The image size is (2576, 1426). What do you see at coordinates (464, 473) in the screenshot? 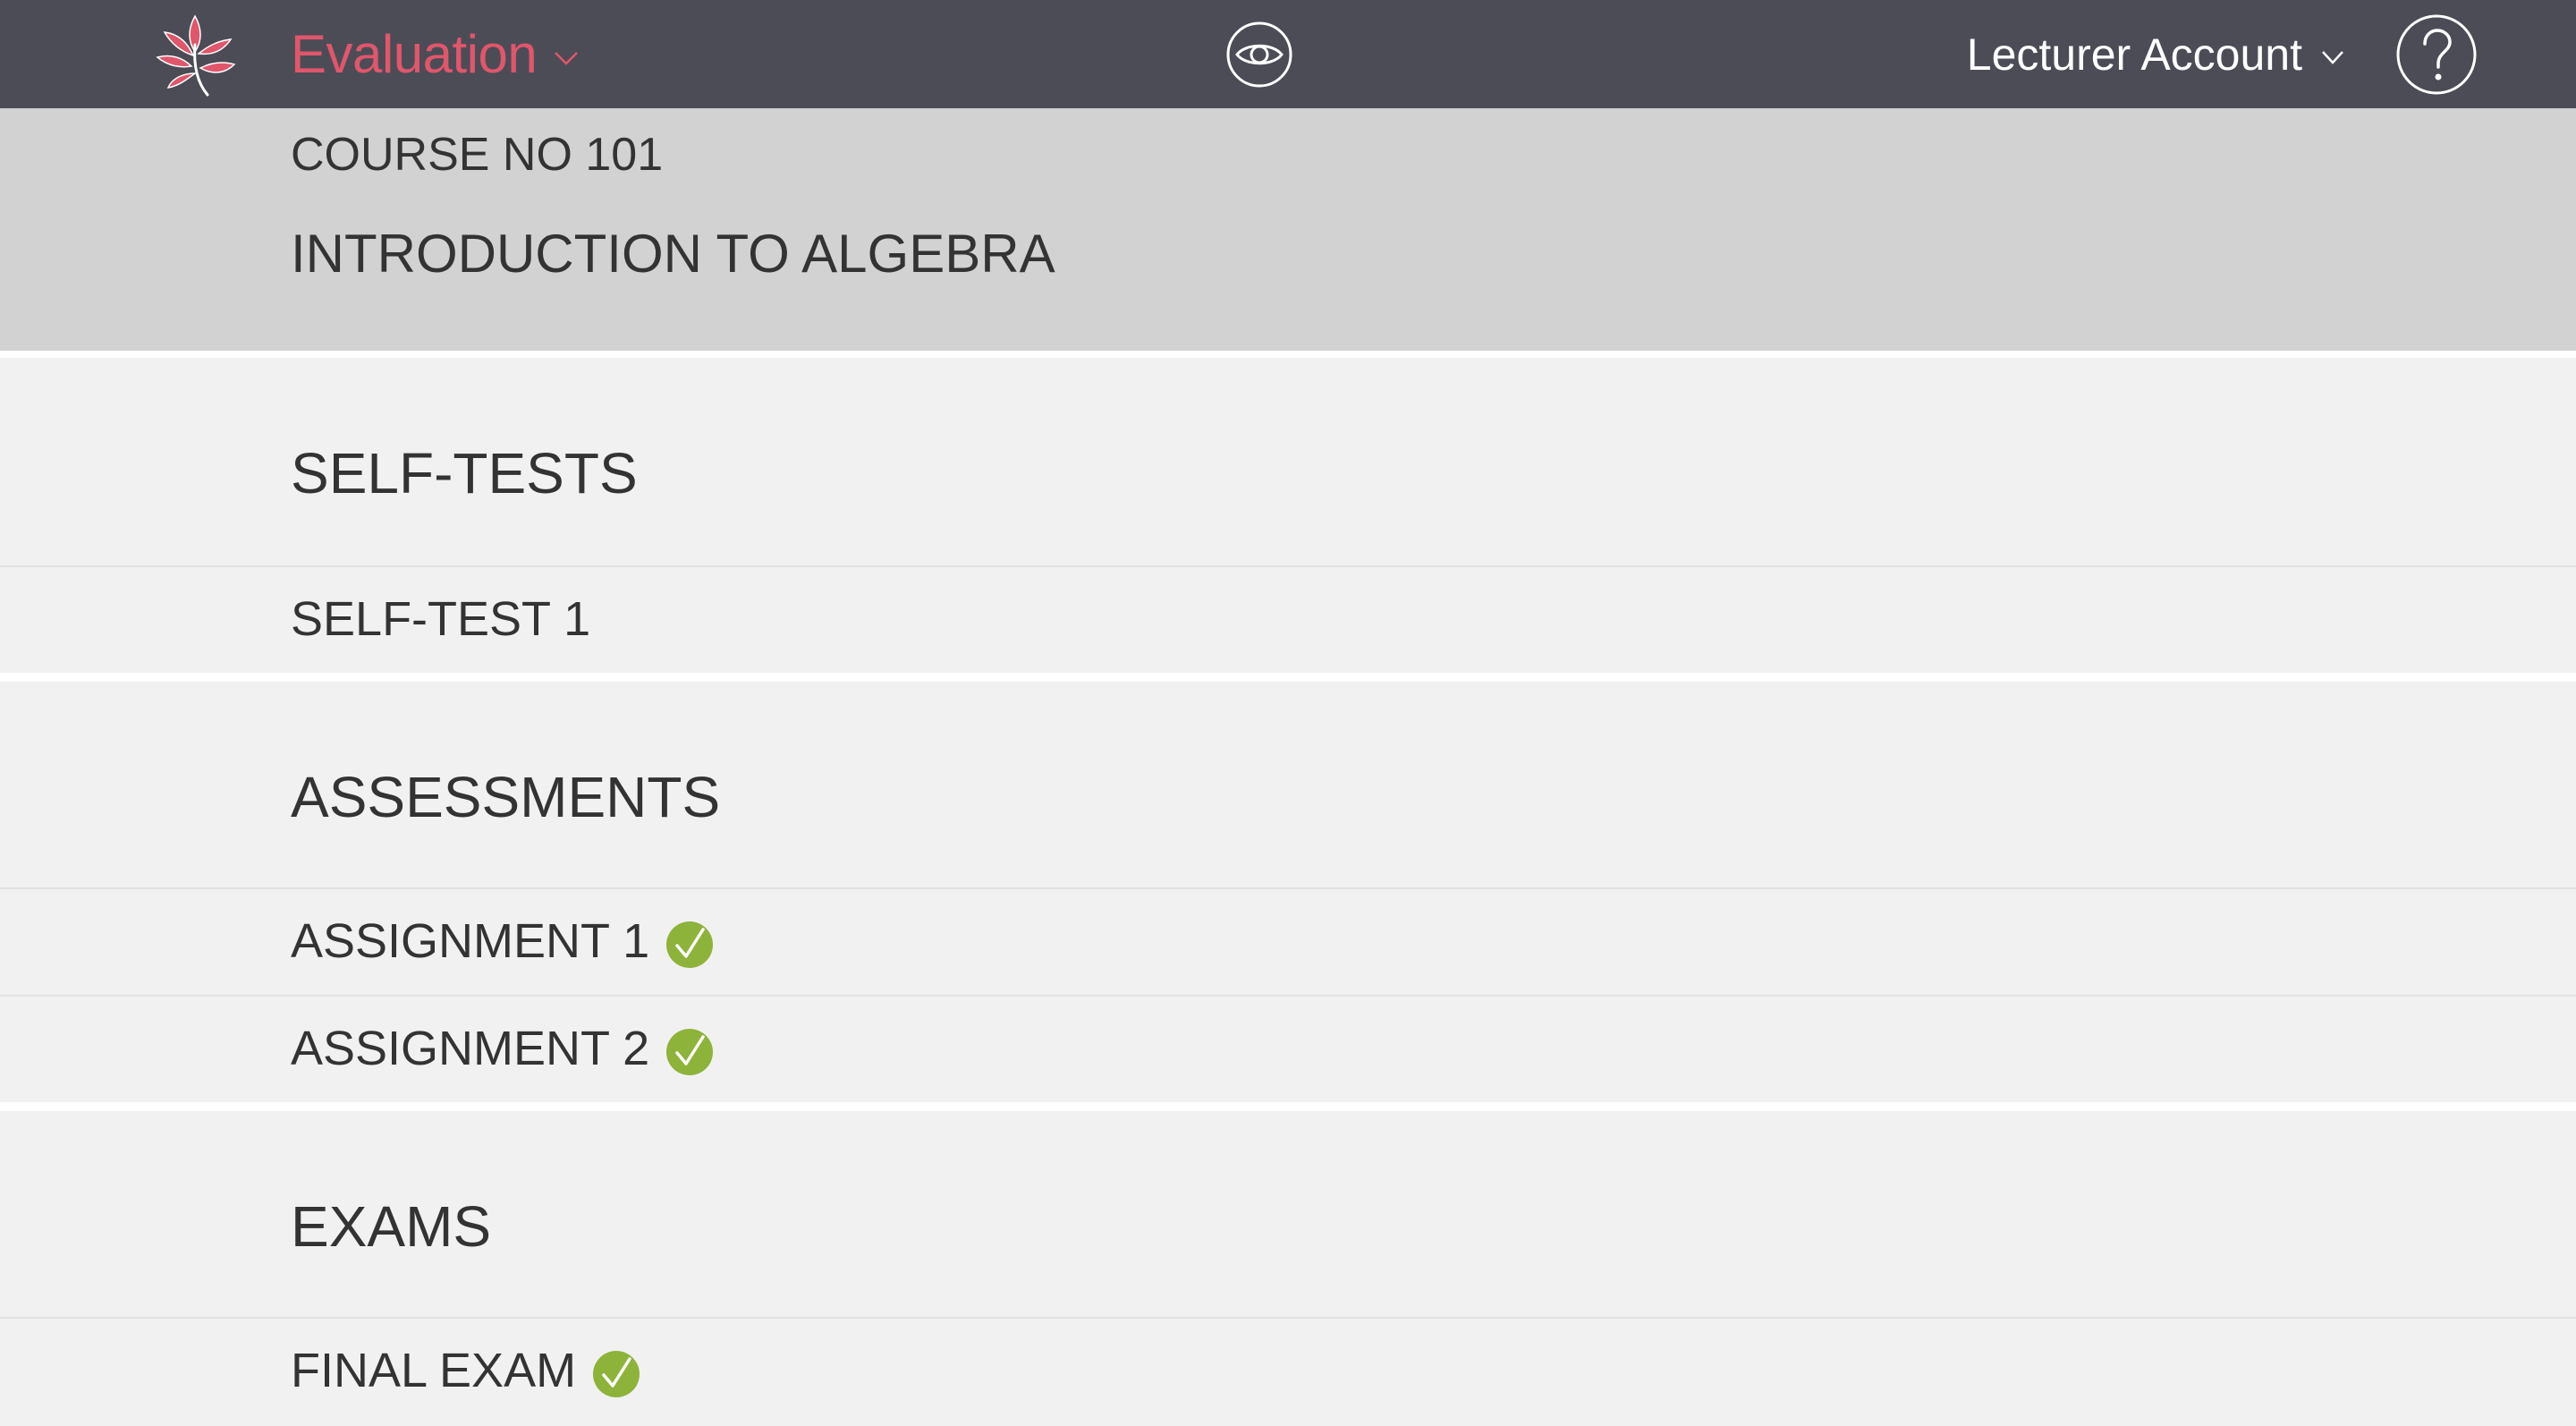
I see `section-title: SELF-TESTS` at bounding box center [464, 473].